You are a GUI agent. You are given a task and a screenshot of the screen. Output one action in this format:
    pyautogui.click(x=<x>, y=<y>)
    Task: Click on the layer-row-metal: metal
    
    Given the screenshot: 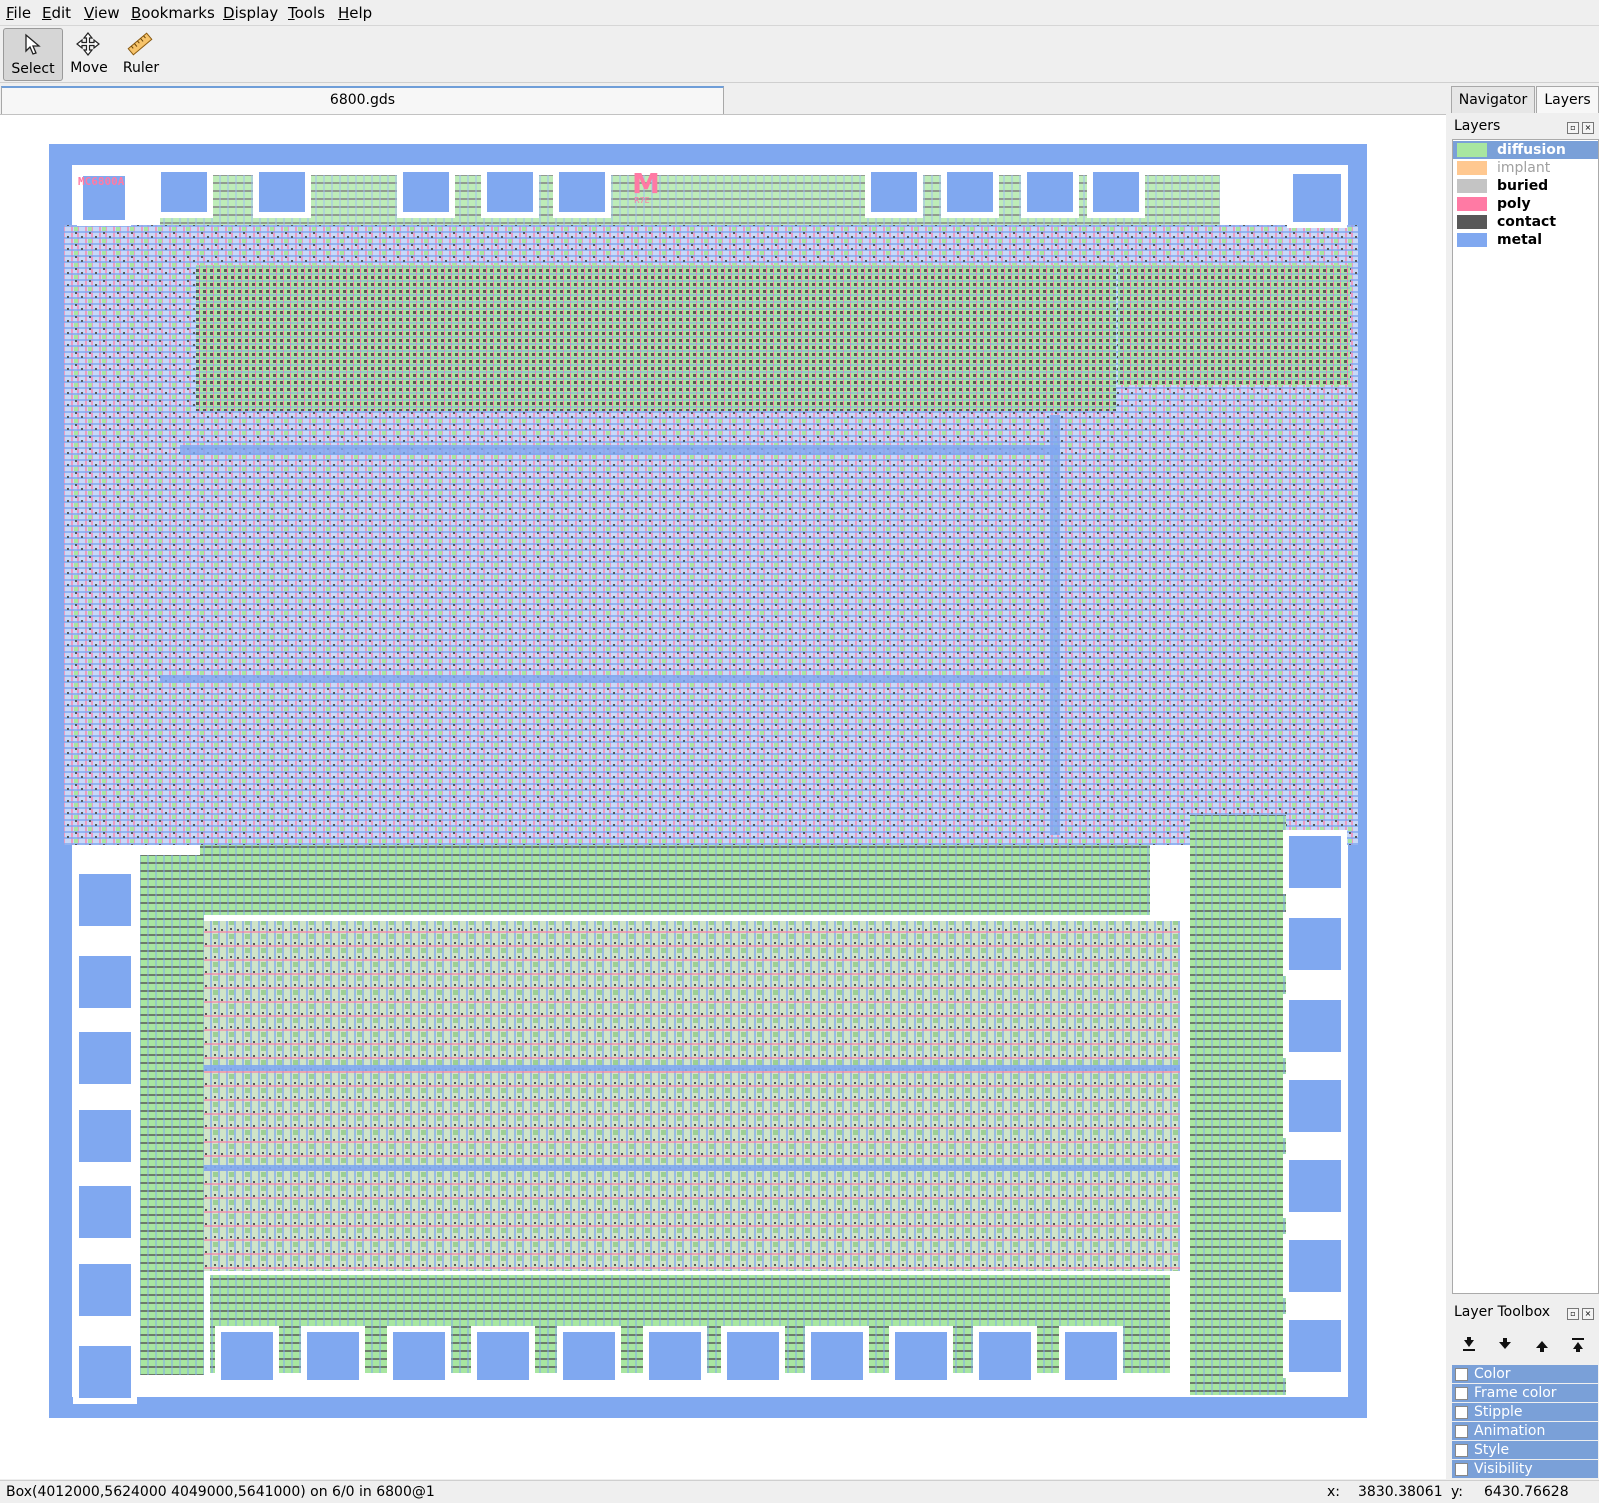 What is the action you would take?
    pyautogui.click(x=1525, y=240)
    